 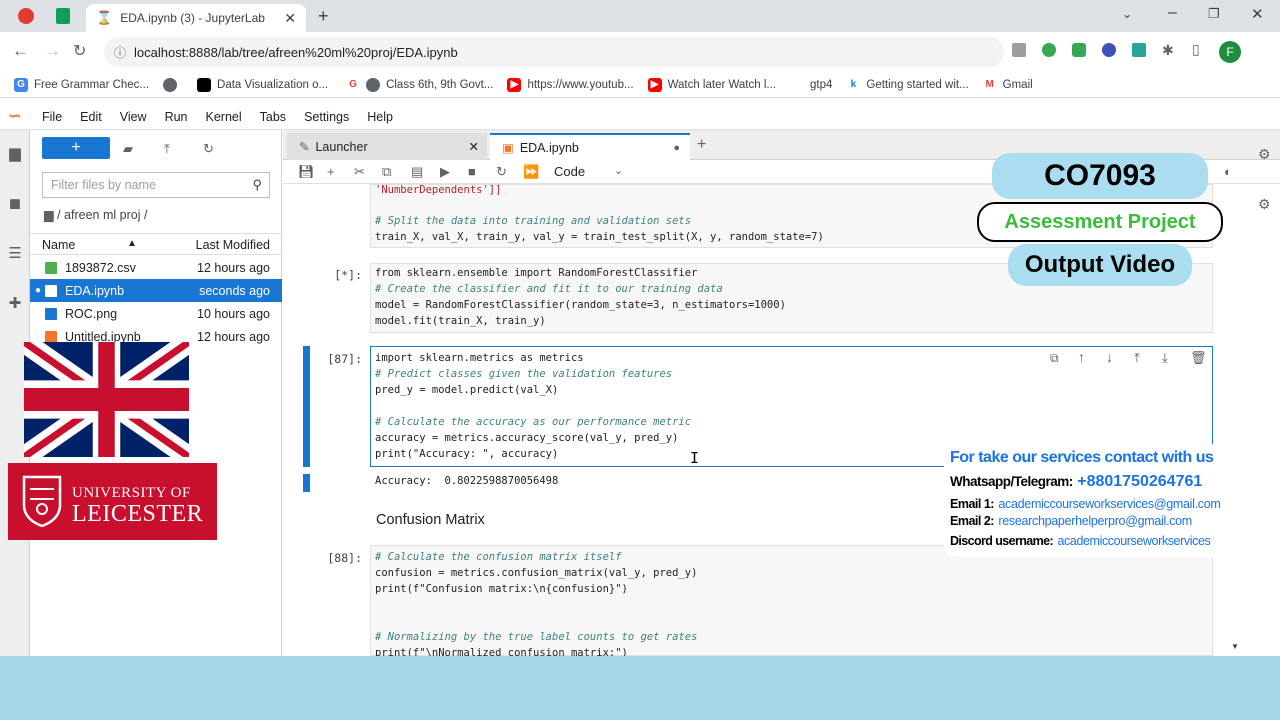 What do you see at coordinates (208, 149) in the screenshot?
I see `refresh-icon: ↻` at bounding box center [208, 149].